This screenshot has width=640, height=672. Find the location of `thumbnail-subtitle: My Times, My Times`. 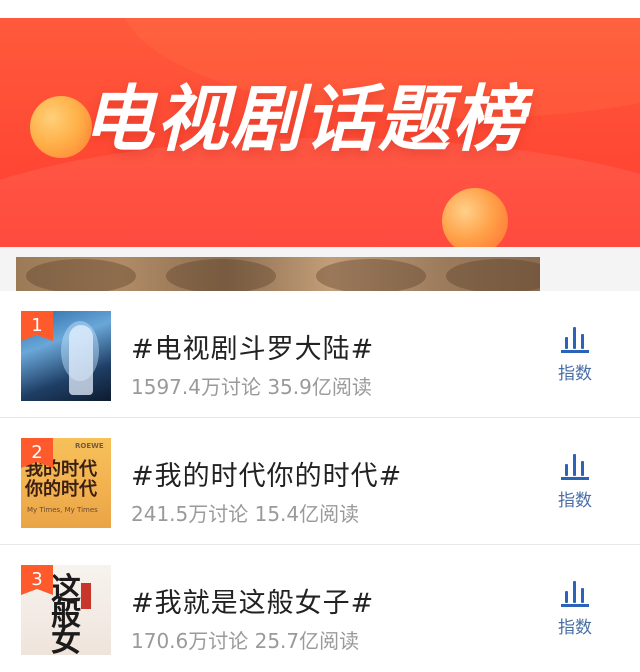

thumbnail-subtitle: My Times, My Times is located at coordinates (62, 510).